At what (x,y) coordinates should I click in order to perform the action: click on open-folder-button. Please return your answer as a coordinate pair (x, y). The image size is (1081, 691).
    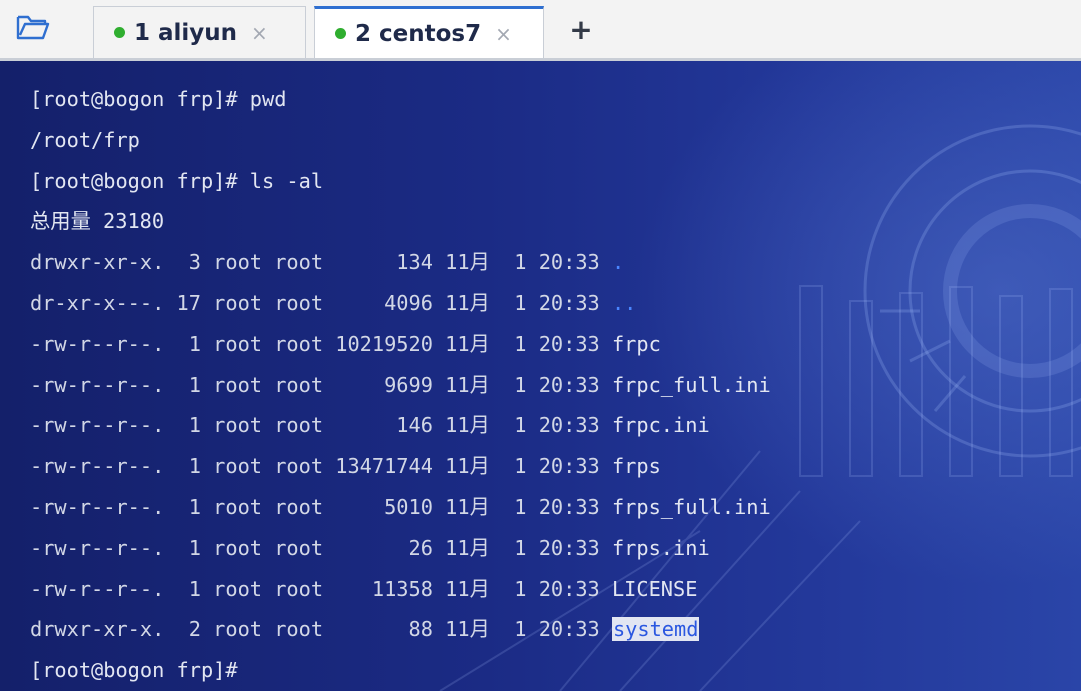
    Looking at the image, I should click on (33, 27).